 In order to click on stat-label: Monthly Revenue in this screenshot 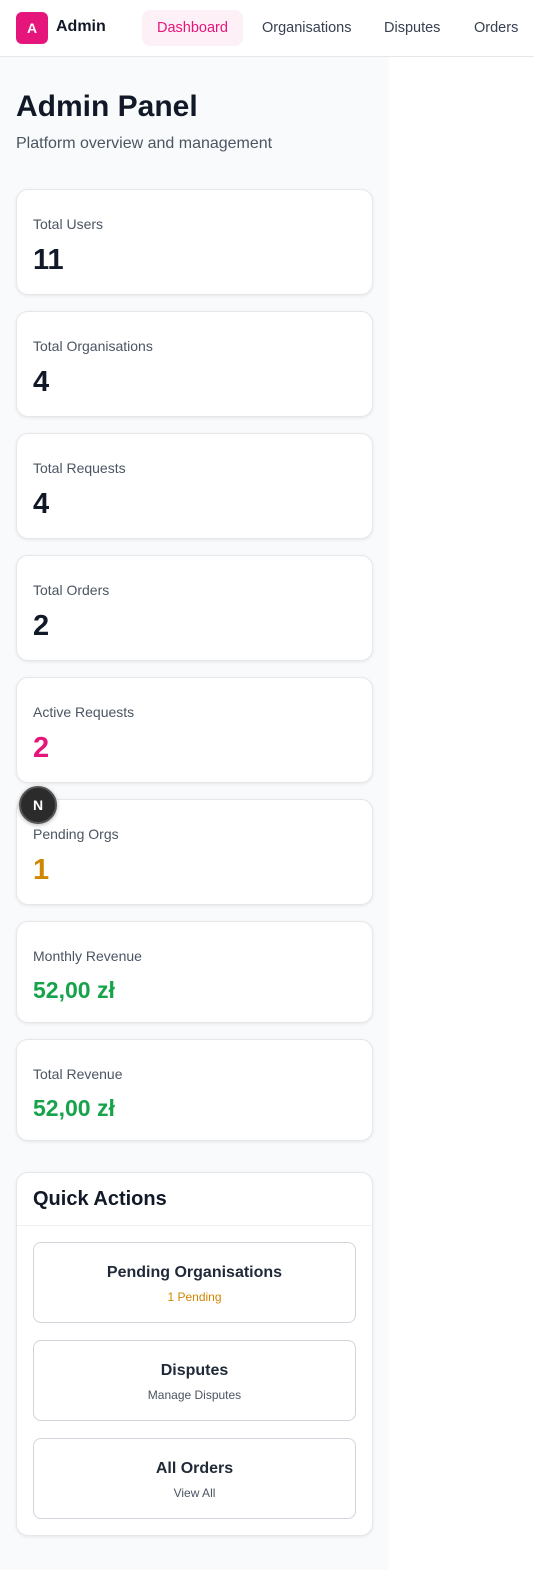, I will do `click(87, 956)`.